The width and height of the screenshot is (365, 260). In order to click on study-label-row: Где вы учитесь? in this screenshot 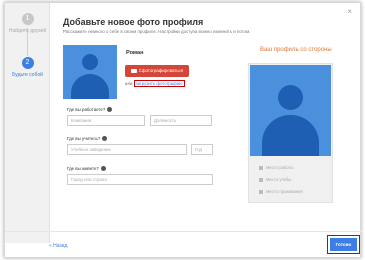, I will do `click(87, 139)`.